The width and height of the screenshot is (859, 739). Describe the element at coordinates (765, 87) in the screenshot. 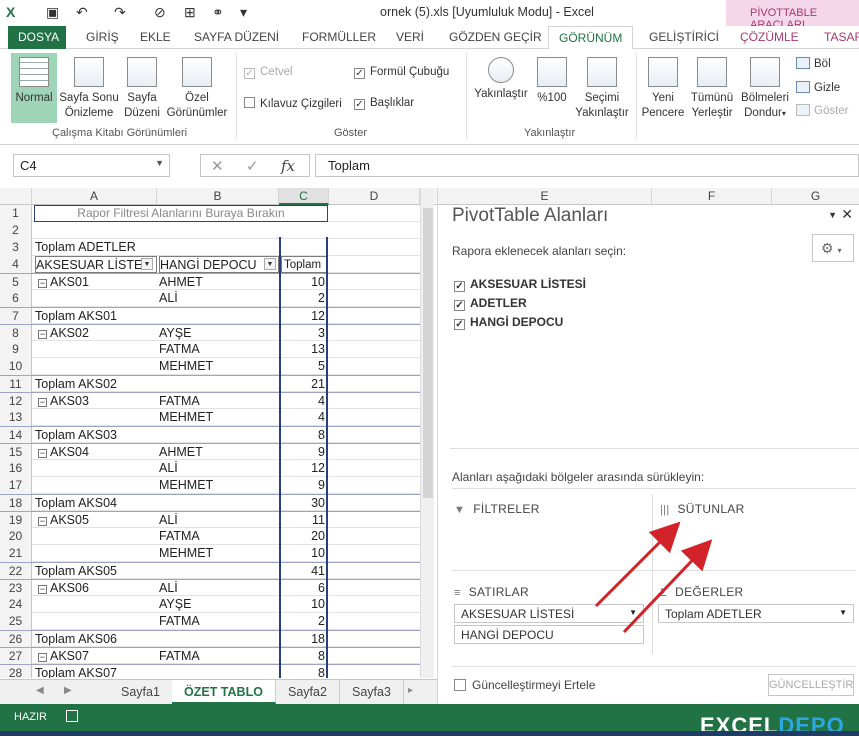

I see `freeze-panes-button: Bölmeleri Dondur▾` at that location.